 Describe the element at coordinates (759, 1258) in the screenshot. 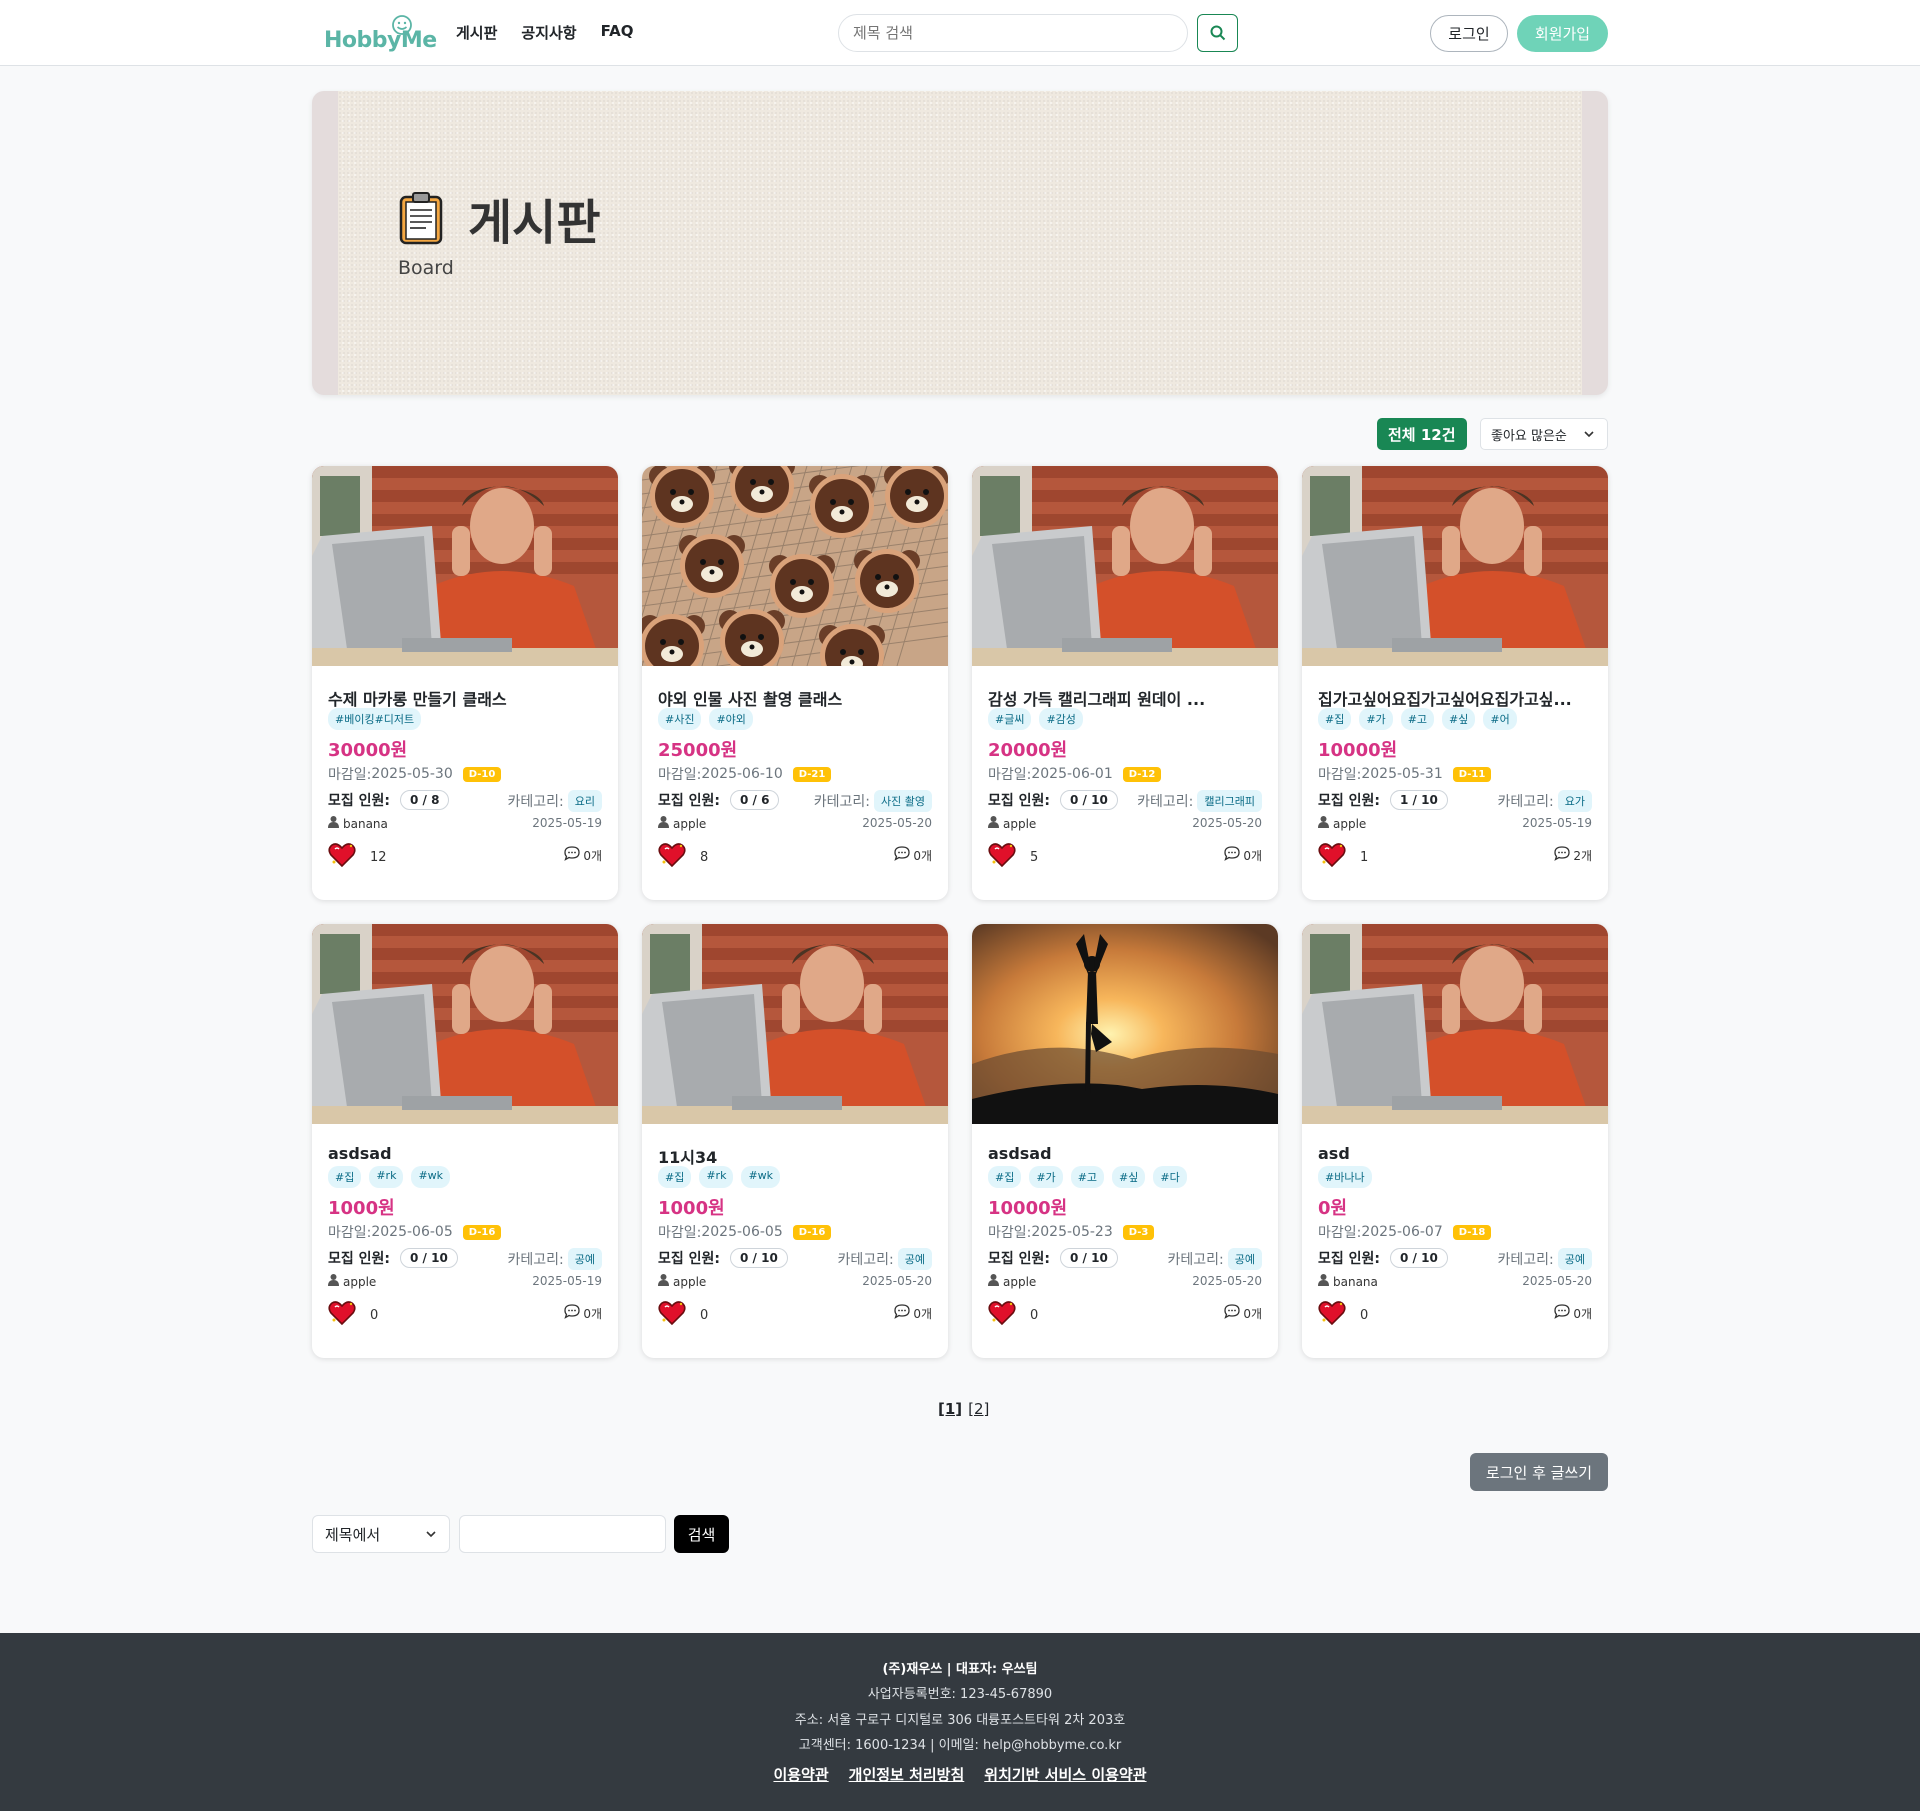

I see `recruit-count: 0 / 10` at that location.